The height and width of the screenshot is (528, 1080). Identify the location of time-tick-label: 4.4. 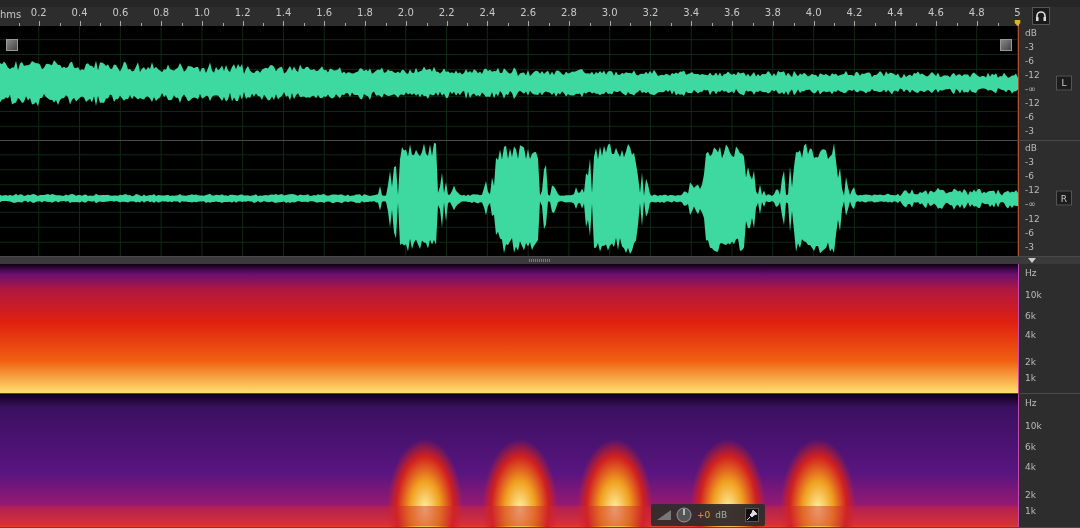
(895, 13).